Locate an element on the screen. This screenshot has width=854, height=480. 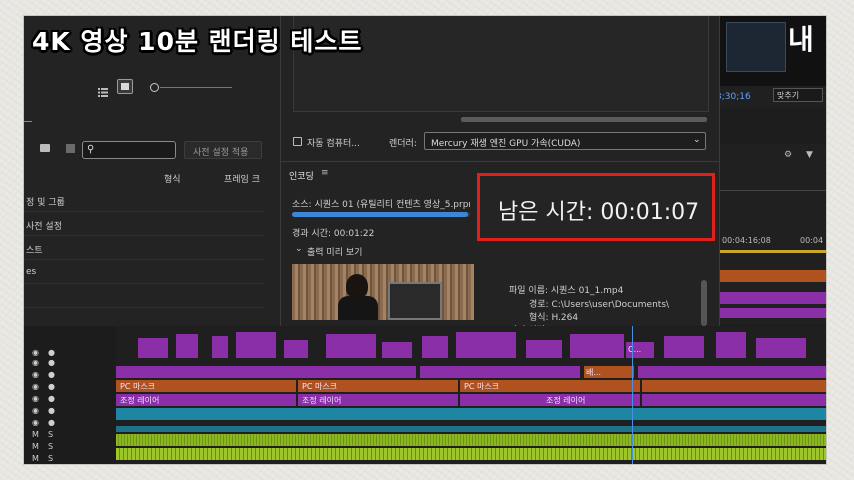
remaining-time-highlight: 남은 시간: 00:01:07 is located at coordinates (596, 207).